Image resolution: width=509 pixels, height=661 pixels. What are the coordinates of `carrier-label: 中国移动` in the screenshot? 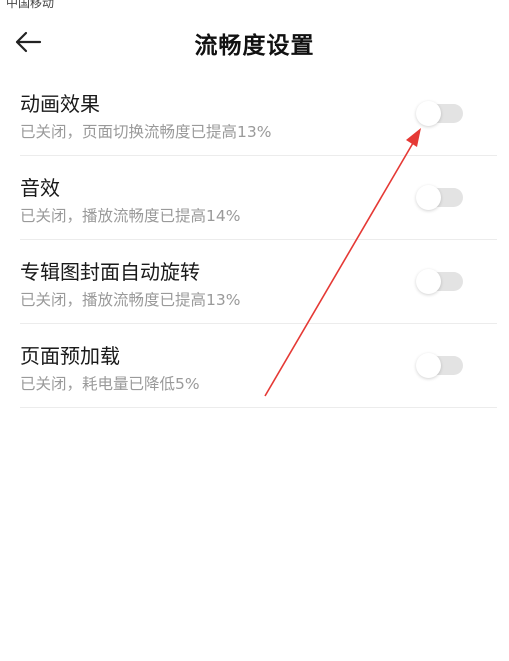 It's located at (30, 5).